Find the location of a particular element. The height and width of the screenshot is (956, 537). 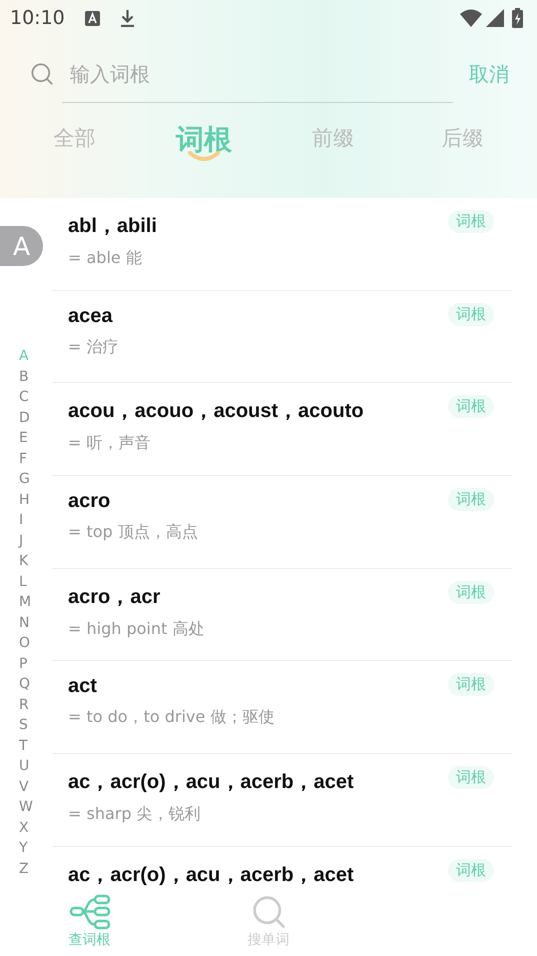

index-letter: W is located at coordinates (26, 807).